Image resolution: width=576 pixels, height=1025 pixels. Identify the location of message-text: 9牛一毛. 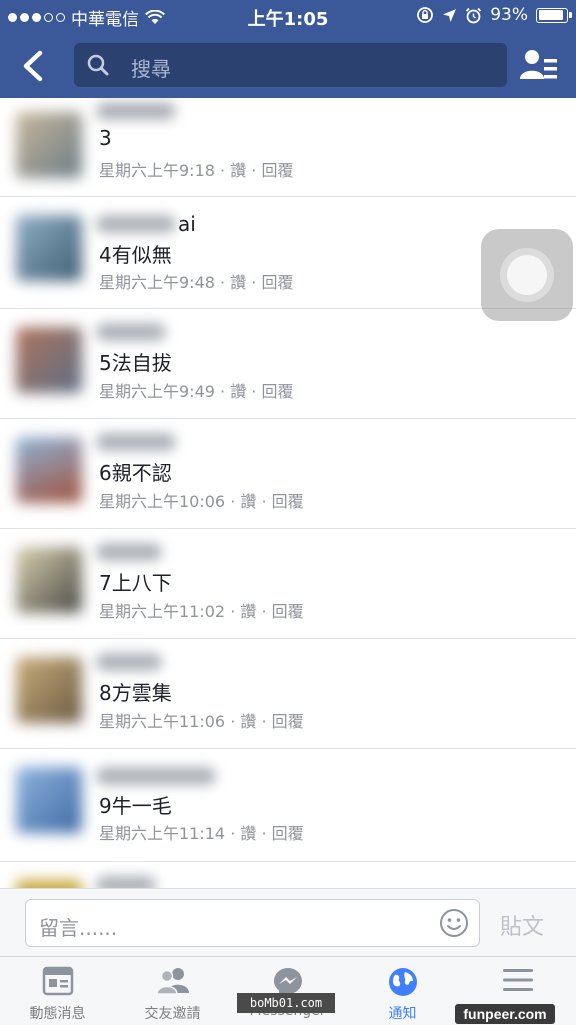
(135, 806).